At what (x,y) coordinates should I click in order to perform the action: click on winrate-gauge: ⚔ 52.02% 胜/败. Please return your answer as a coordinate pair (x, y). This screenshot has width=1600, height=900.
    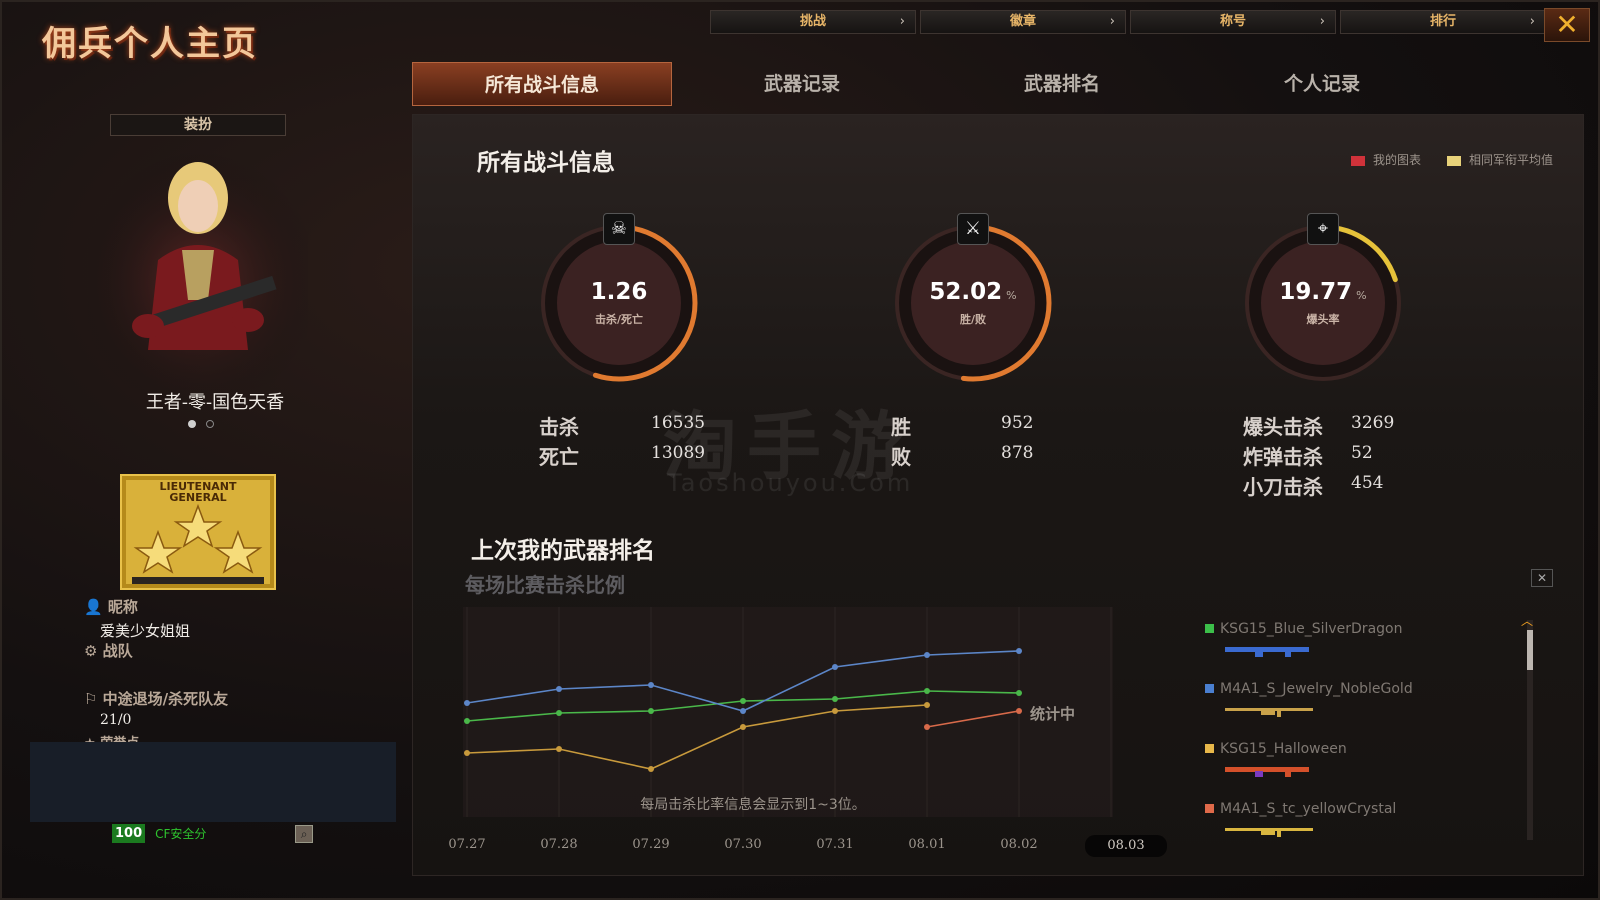
    Looking at the image, I should click on (978, 303).